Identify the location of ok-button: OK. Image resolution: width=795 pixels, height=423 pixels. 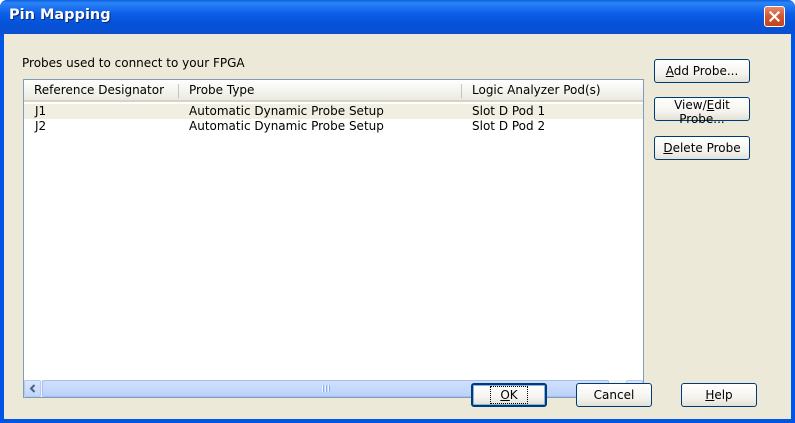
(509, 395).